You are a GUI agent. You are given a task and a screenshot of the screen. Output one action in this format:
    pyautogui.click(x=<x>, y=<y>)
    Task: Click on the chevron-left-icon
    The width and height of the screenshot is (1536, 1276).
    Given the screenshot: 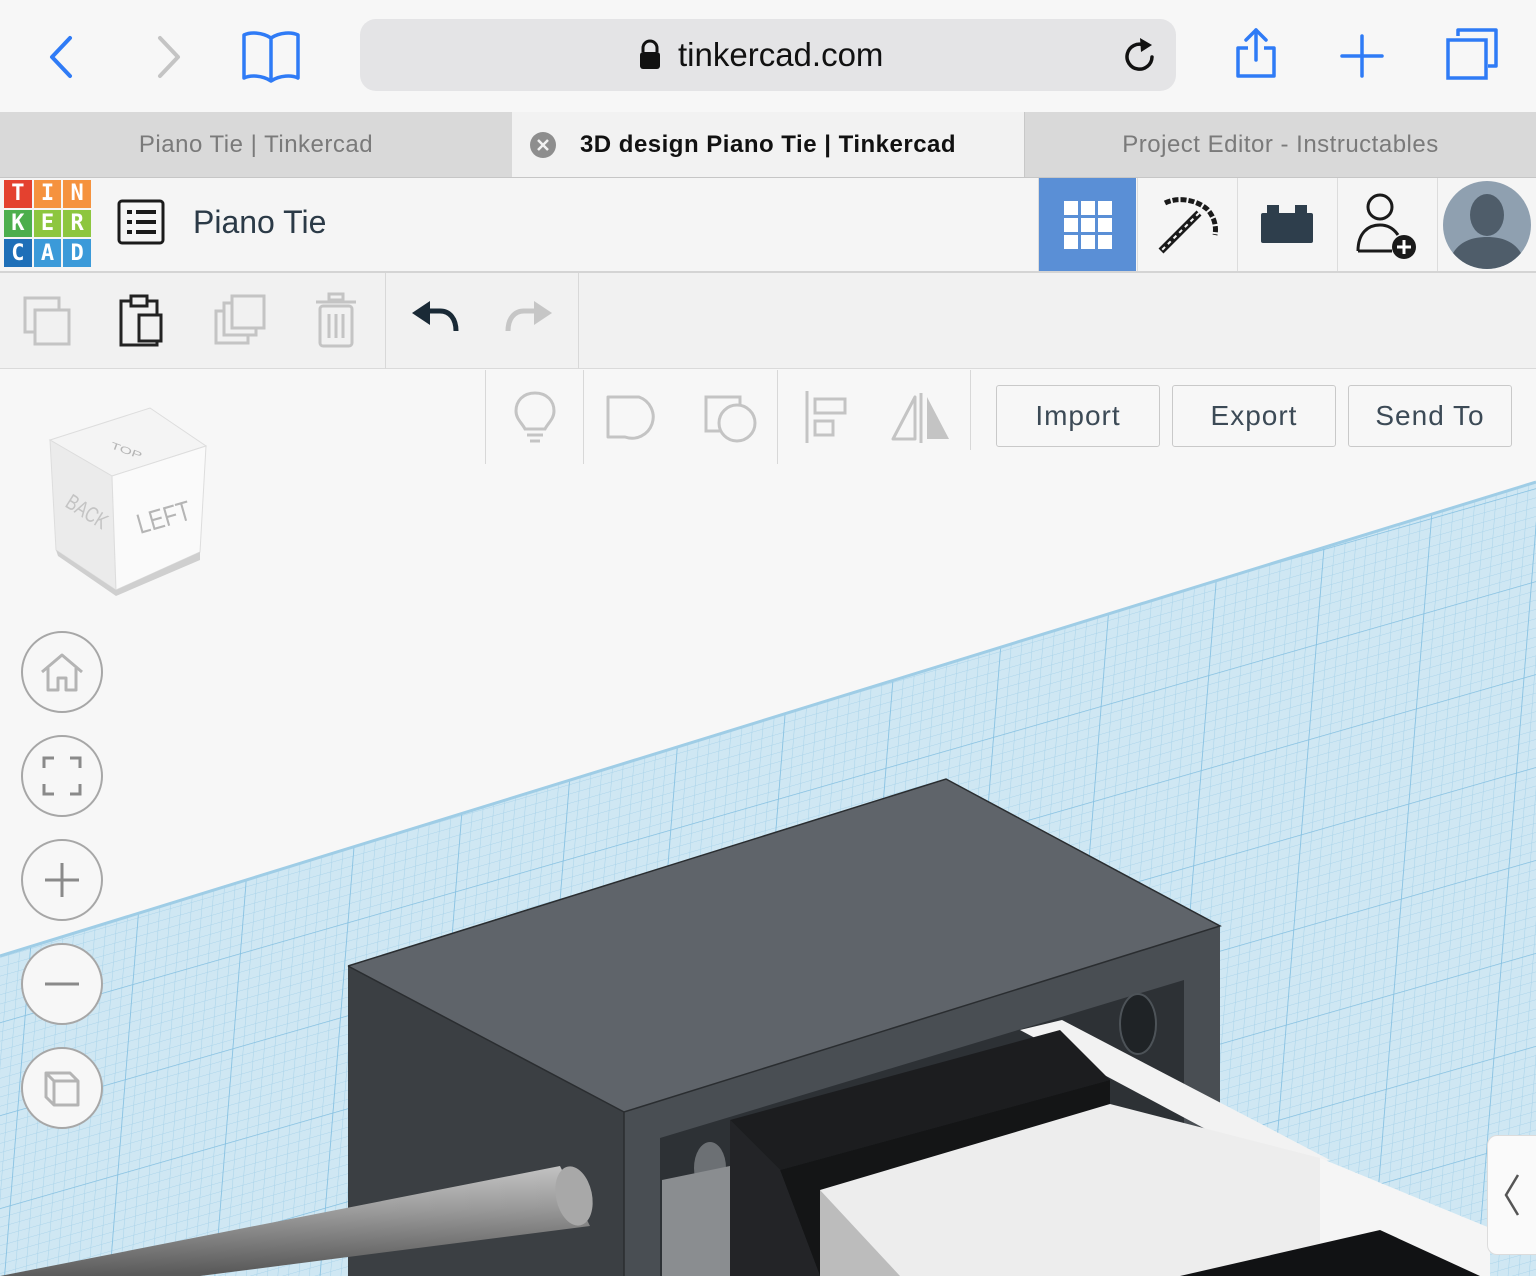 What is the action you would take?
    pyautogui.click(x=1512, y=1195)
    